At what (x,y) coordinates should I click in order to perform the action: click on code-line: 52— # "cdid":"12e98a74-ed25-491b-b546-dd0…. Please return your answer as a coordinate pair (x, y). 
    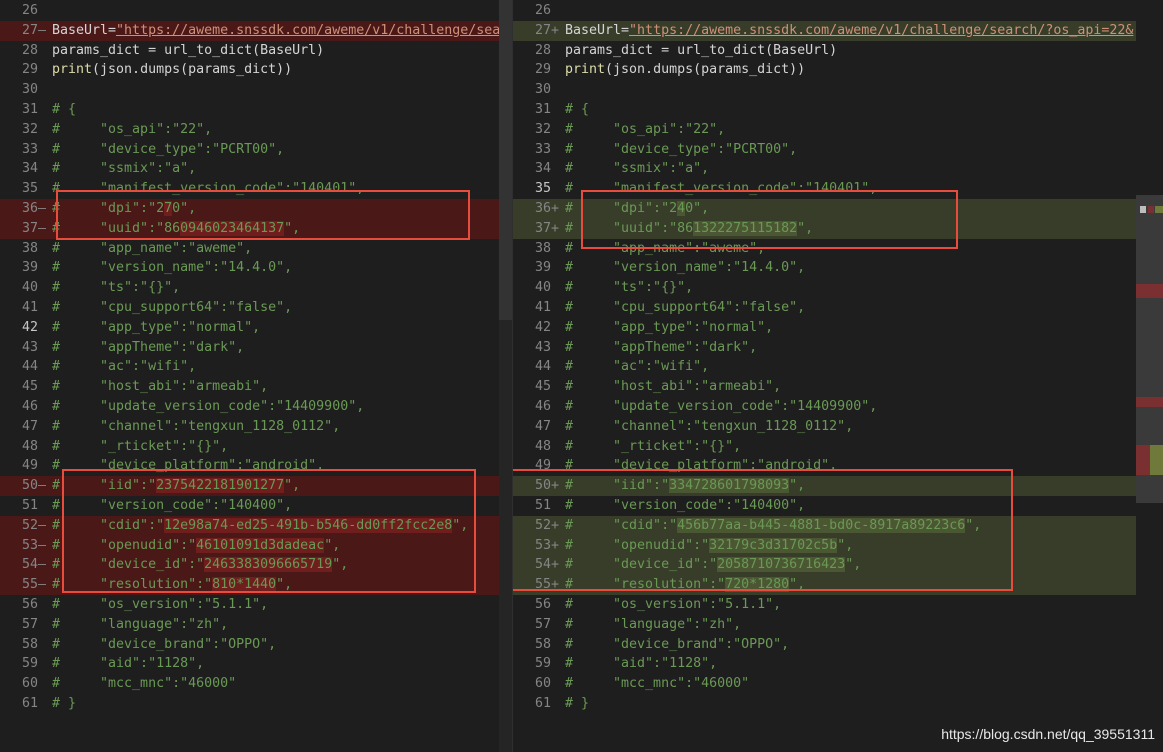
    Looking at the image, I should click on (256, 525).